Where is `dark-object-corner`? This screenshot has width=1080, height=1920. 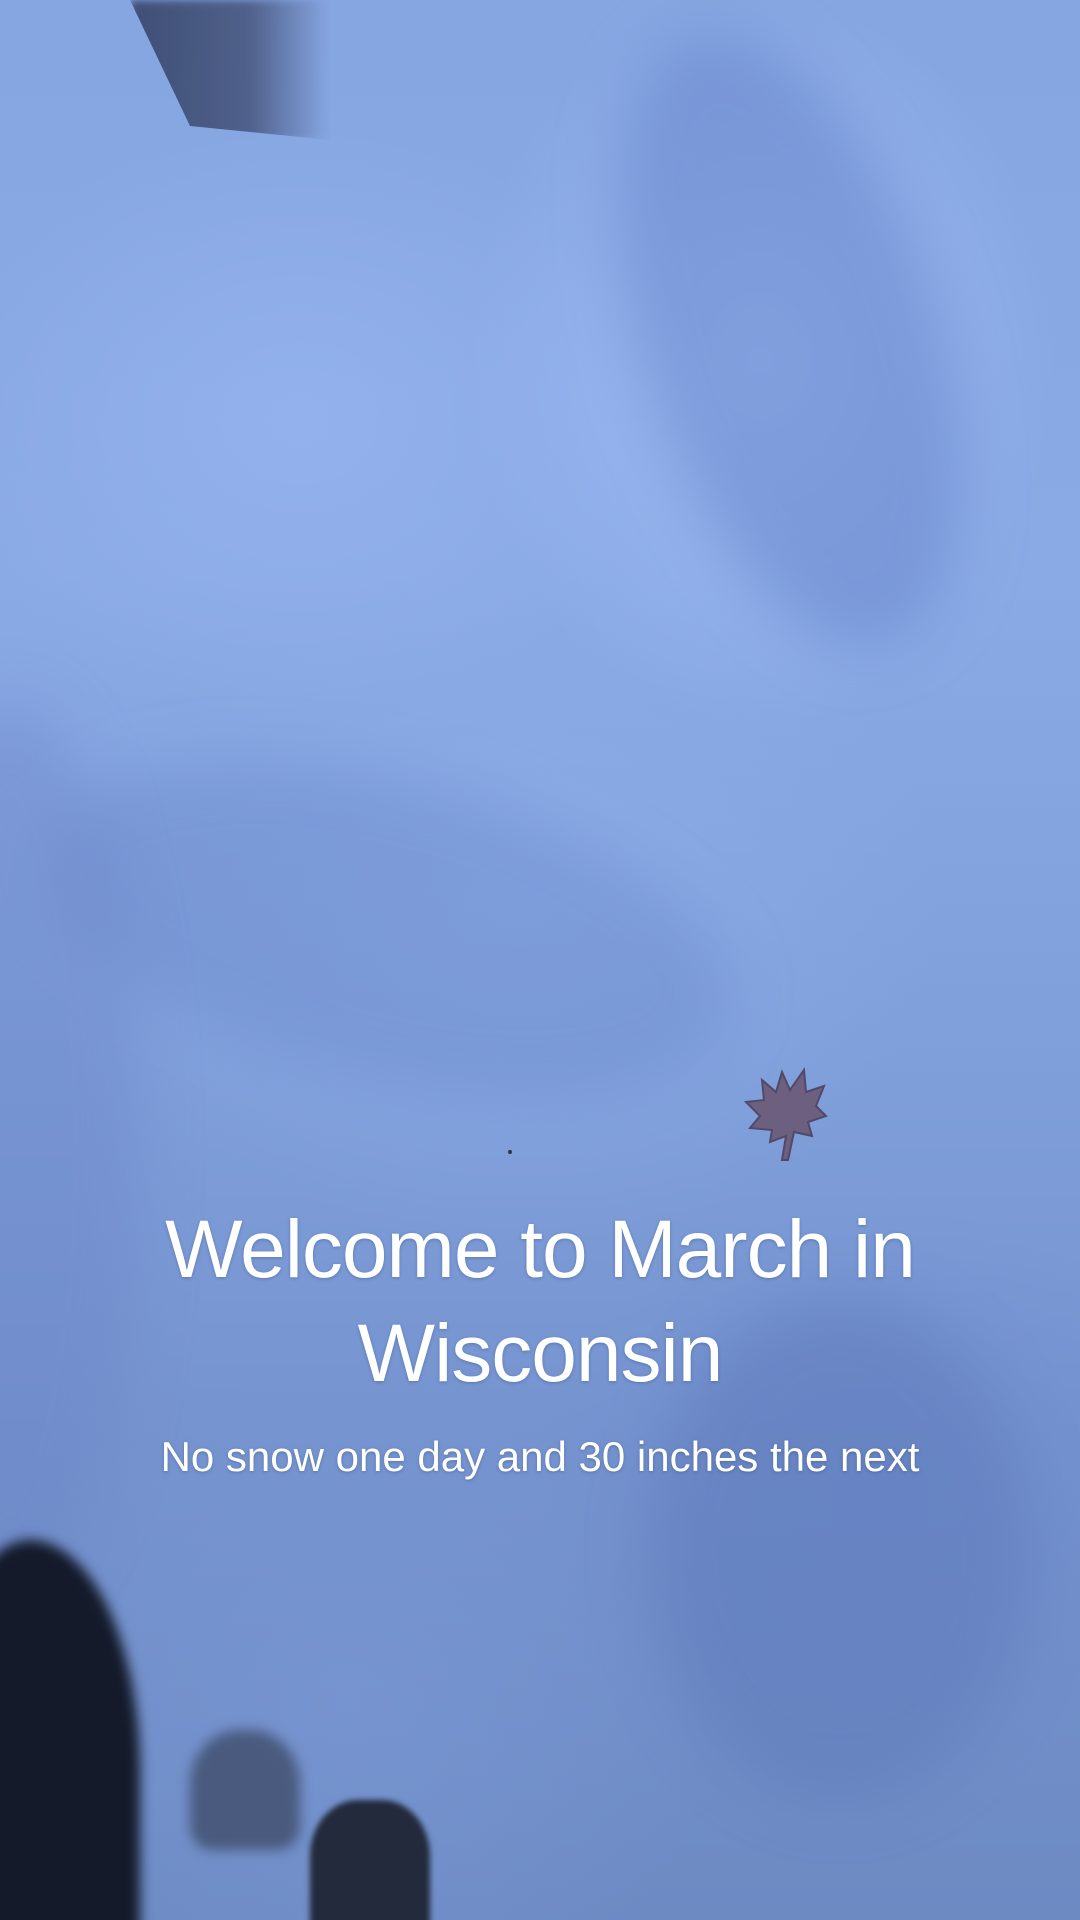
dark-object-corner is located at coordinates (70, 1730).